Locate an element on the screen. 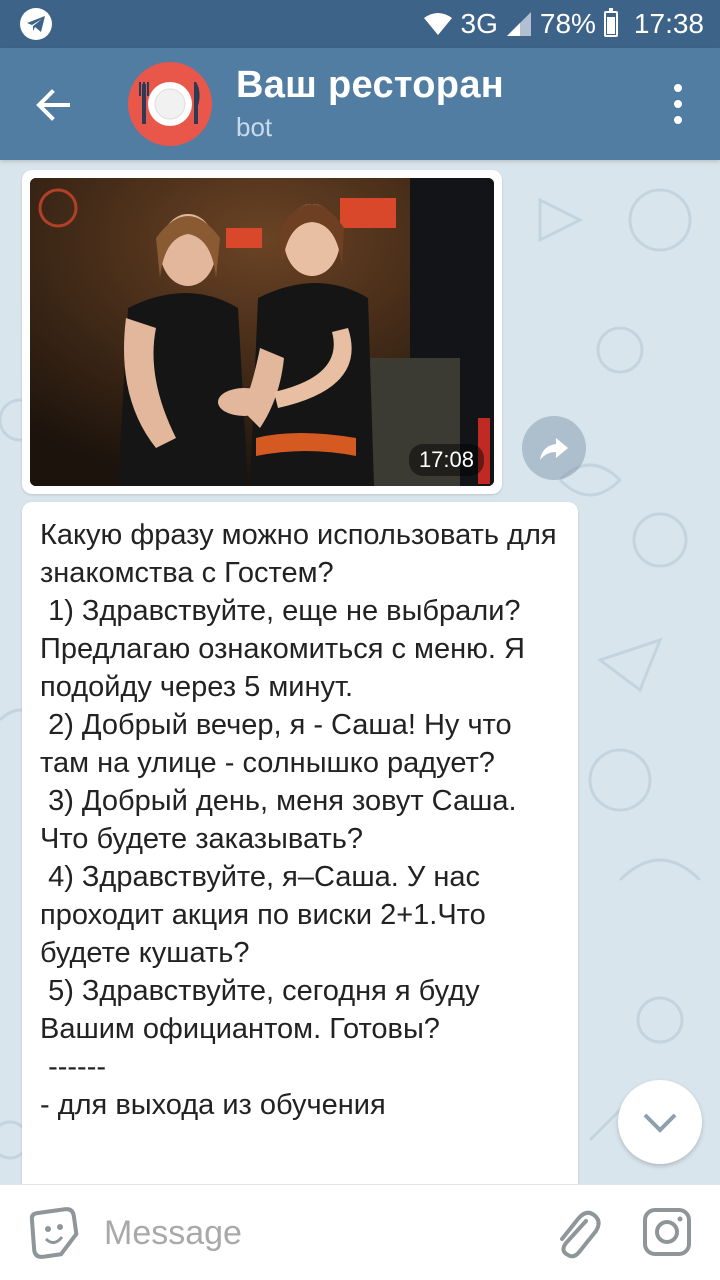 The height and width of the screenshot is (1280, 720). share-arrow-icon is located at coordinates (554, 449).